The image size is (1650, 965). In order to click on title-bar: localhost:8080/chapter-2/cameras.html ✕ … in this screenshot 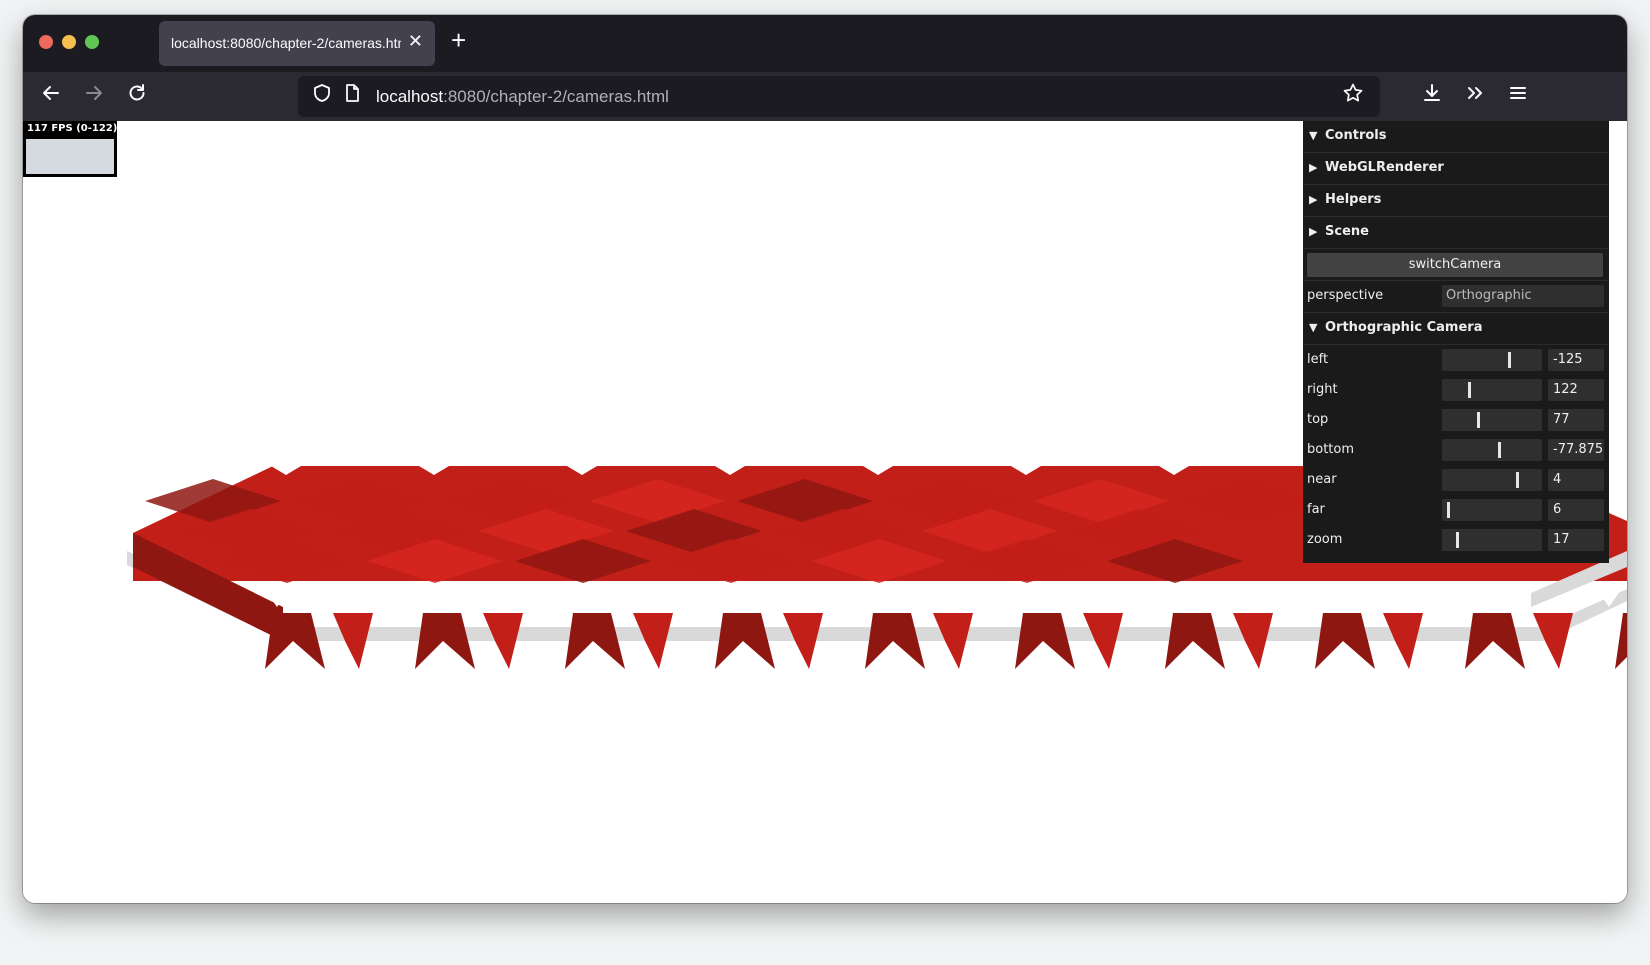, I will do `click(825, 43)`.